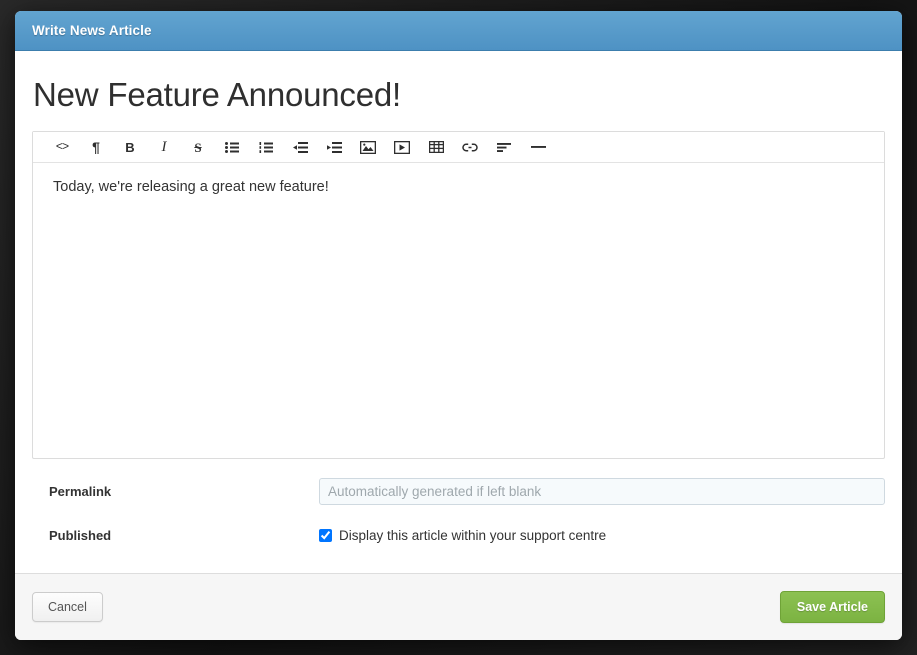 This screenshot has width=917, height=655. What do you see at coordinates (300, 147) in the screenshot?
I see `outdent-icon` at bounding box center [300, 147].